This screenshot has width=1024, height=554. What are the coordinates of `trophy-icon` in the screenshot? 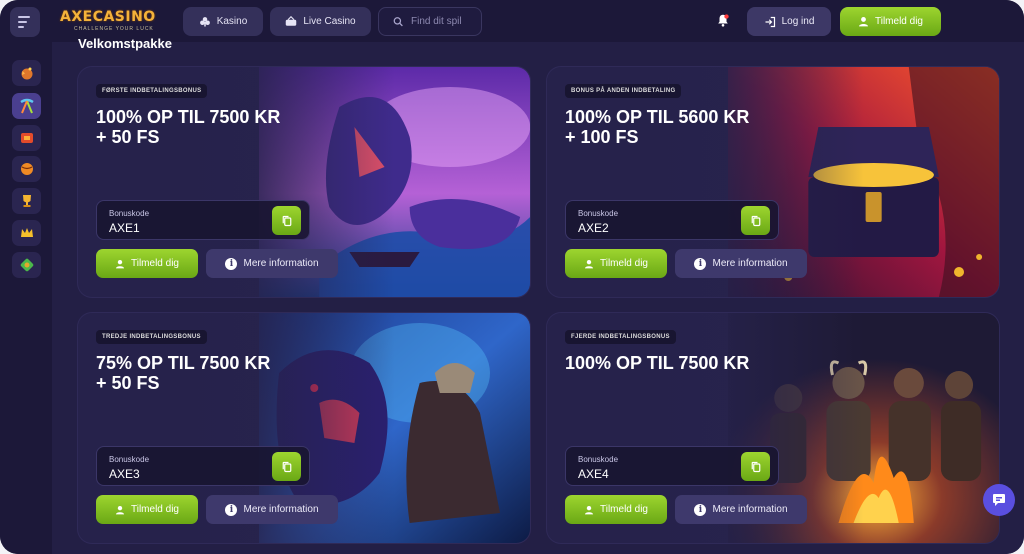 It's located at (26, 201).